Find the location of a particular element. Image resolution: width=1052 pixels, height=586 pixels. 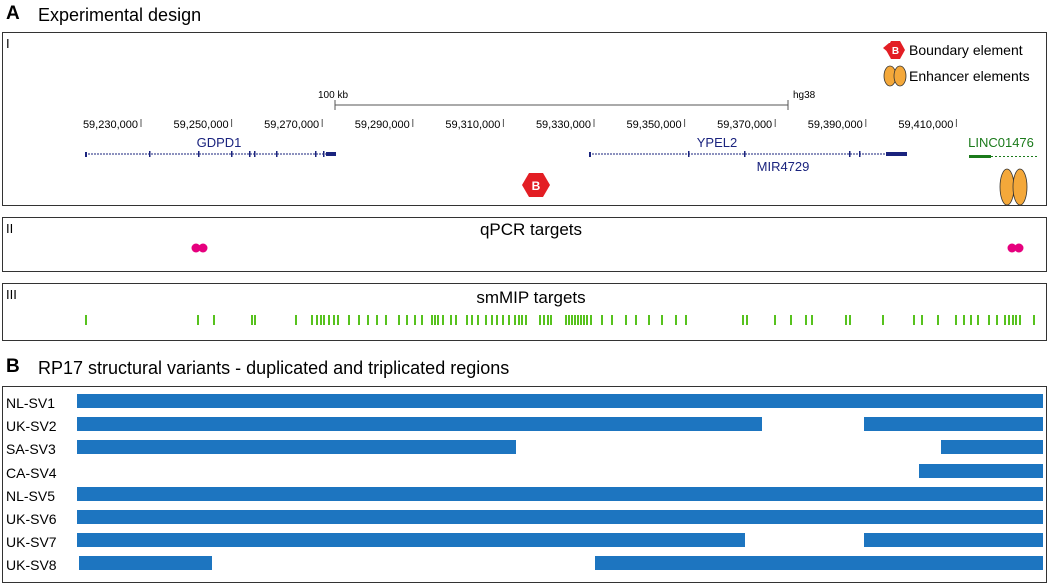

panel-iii: III smMIP targets is located at coordinates (524, 312).